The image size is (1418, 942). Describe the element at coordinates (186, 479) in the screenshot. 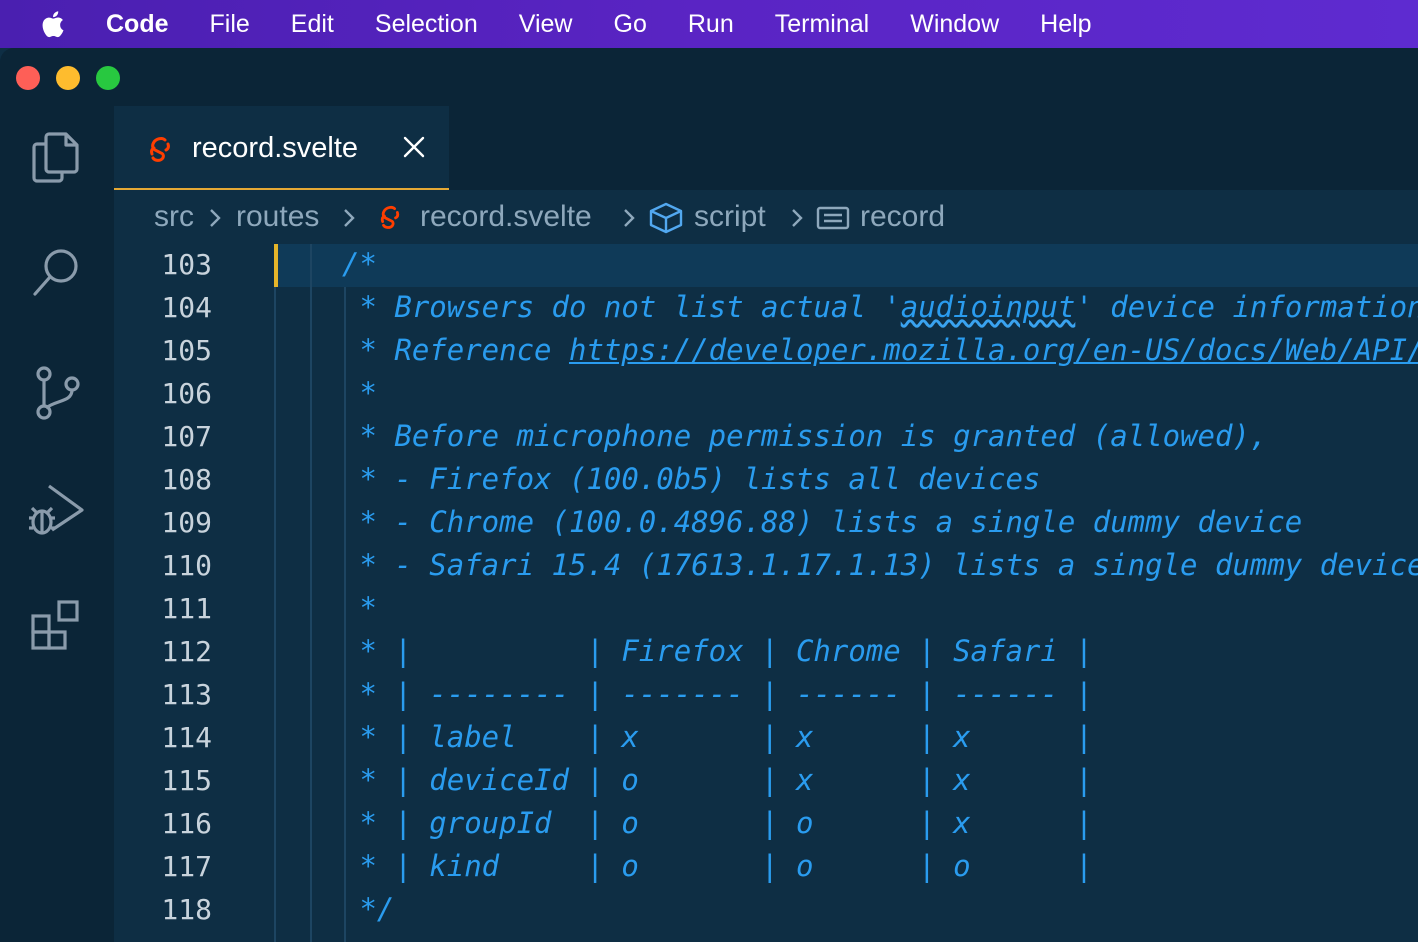

I see `line-number: 108` at that location.